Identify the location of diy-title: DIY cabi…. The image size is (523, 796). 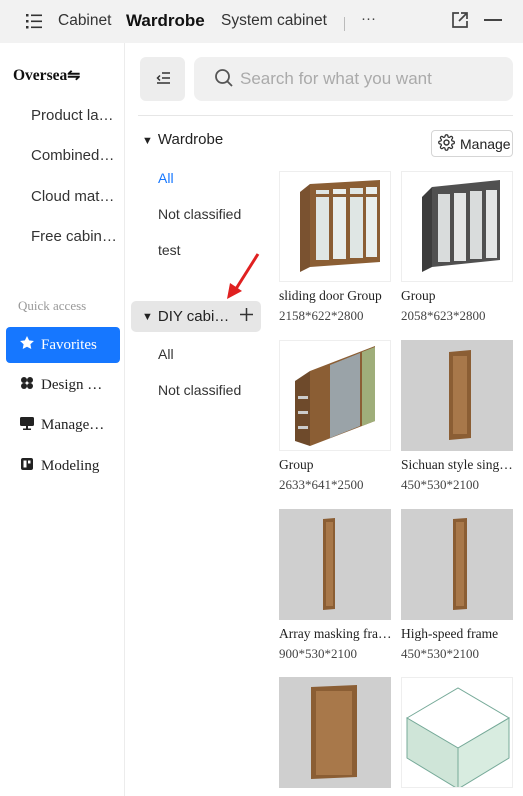
(193, 316).